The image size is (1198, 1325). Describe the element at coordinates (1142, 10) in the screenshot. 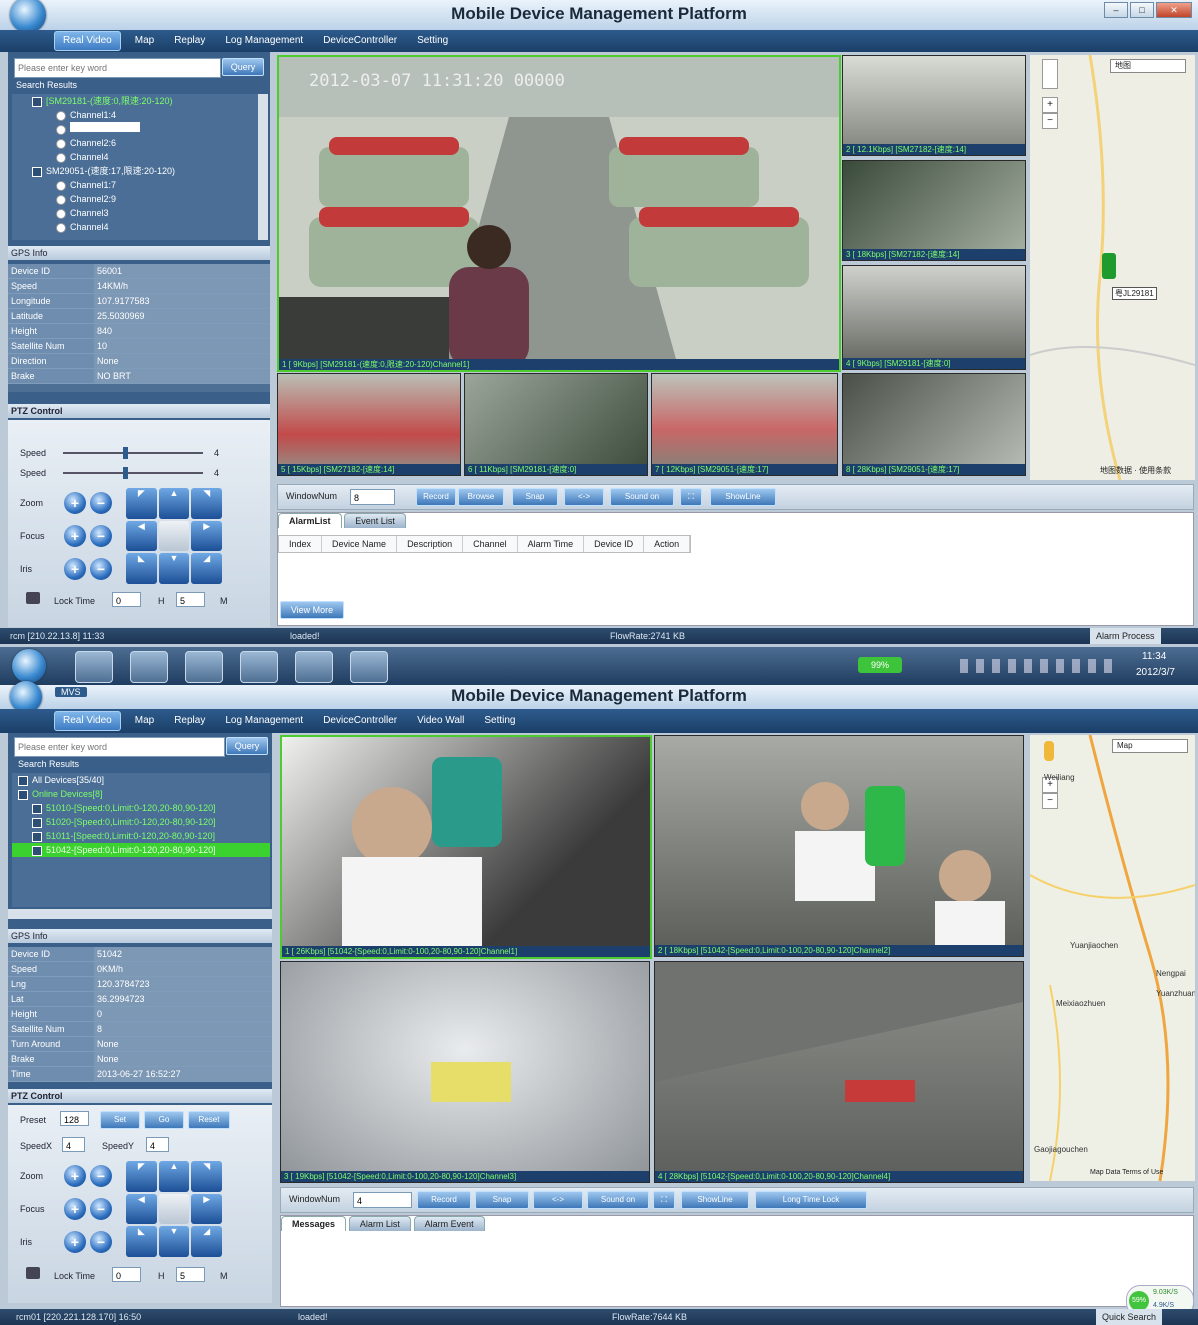

I see `maximize-button: □` at that location.